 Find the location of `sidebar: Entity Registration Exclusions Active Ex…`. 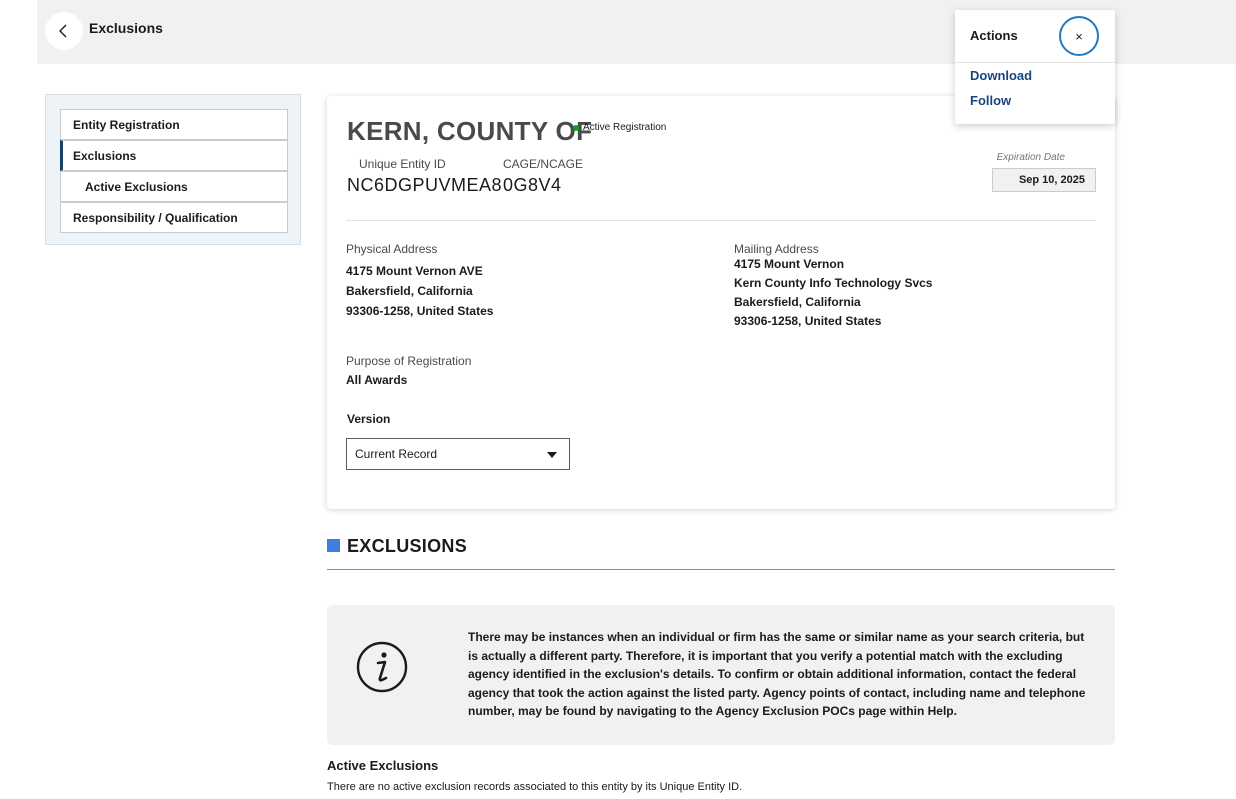

sidebar: Entity Registration Exclusions Active Ex… is located at coordinates (173, 169).